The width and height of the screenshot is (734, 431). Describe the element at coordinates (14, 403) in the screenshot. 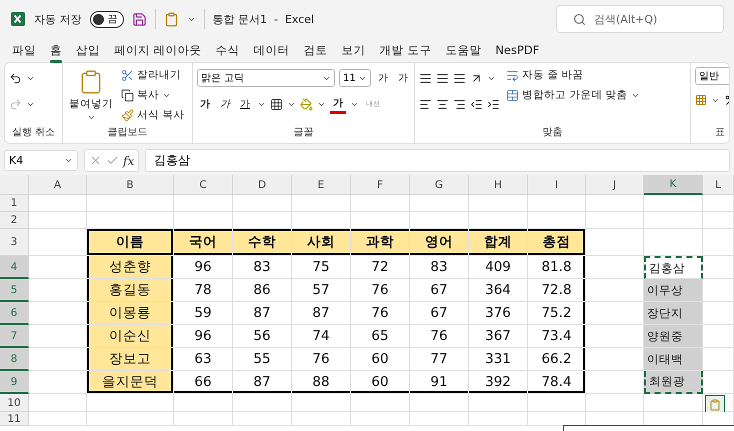

I see `row-header: 10` at that location.